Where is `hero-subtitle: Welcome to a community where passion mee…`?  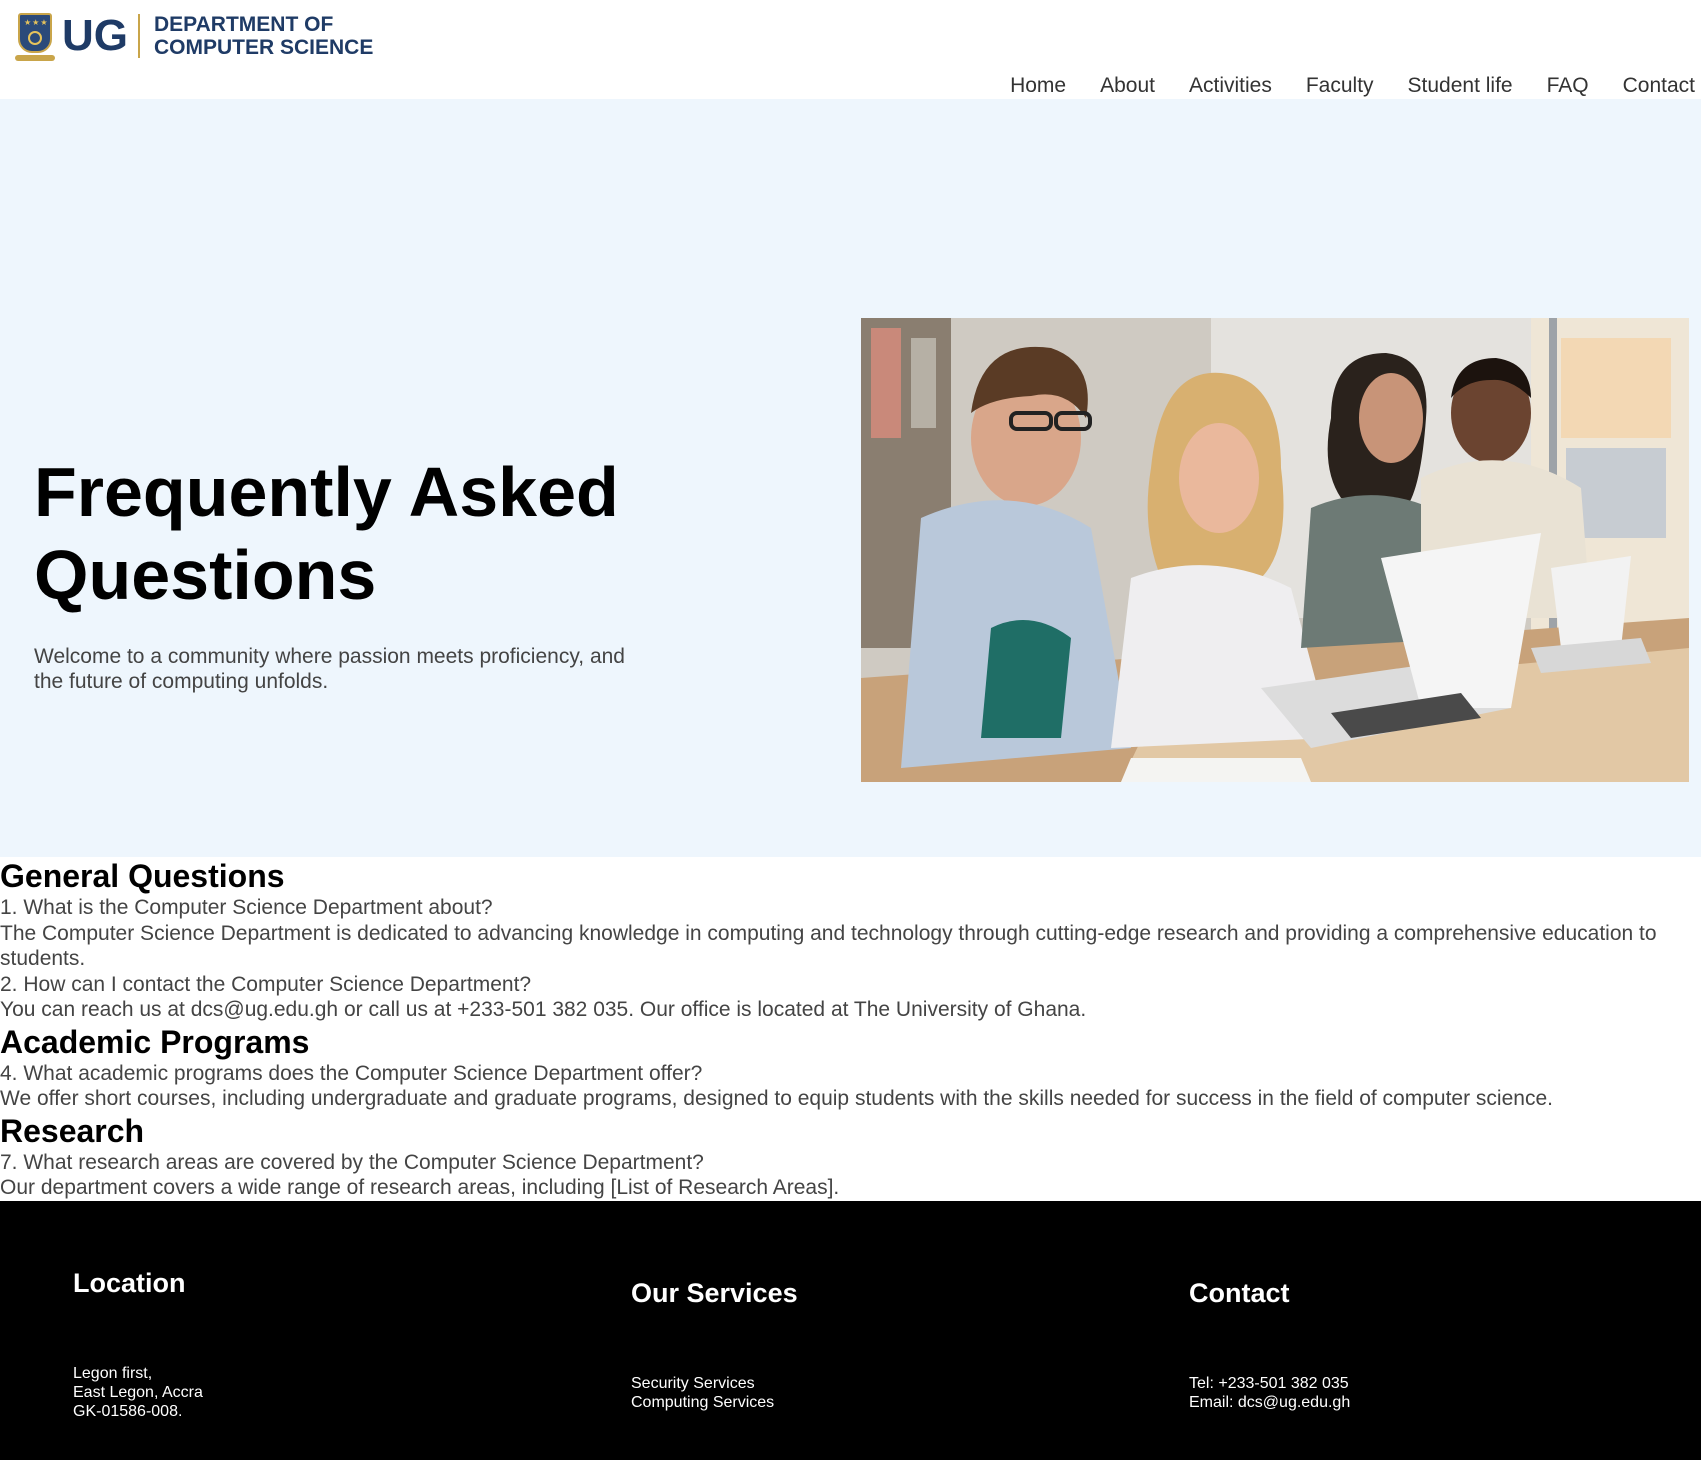 hero-subtitle: Welcome to a community where passion mee… is located at coordinates (329, 669).